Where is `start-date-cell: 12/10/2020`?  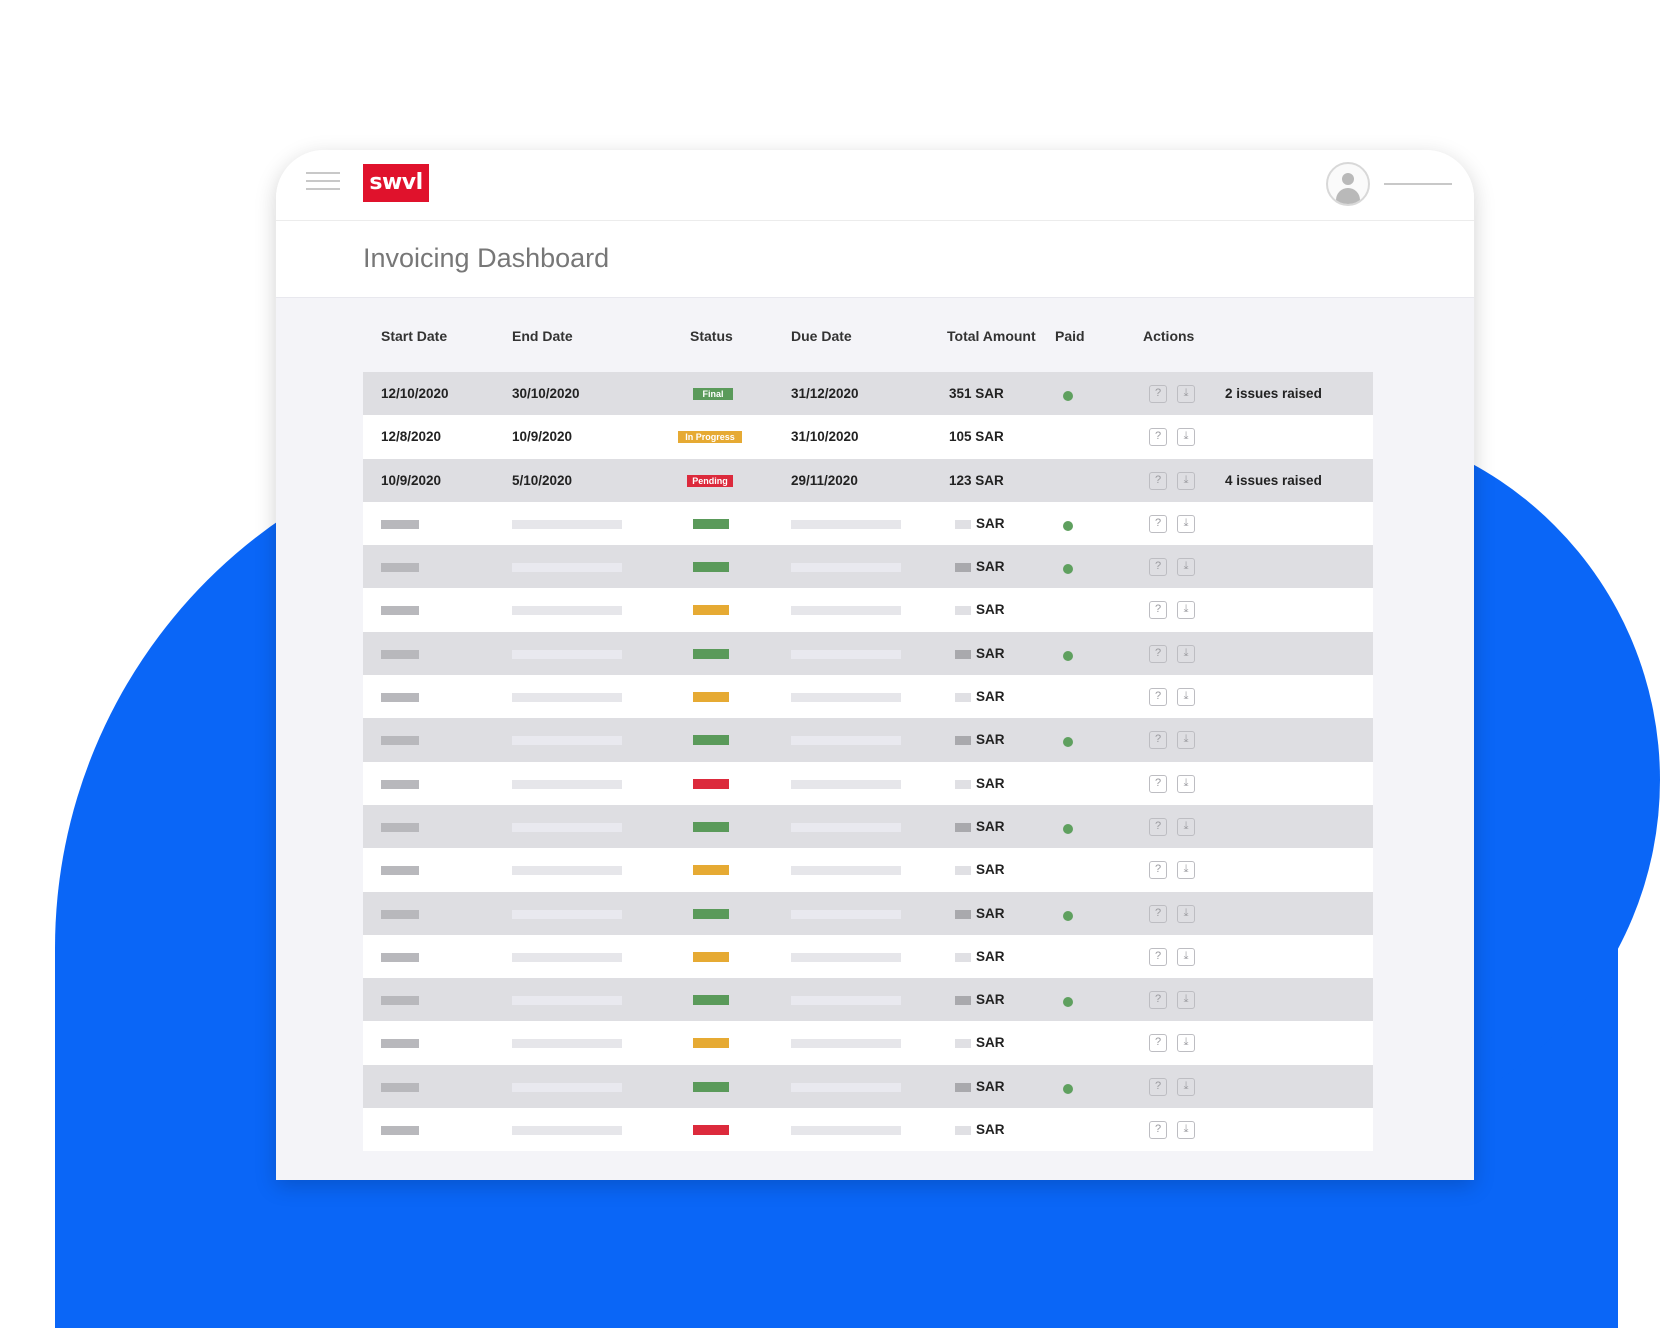 start-date-cell: 12/10/2020 is located at coordinates (415, 393).